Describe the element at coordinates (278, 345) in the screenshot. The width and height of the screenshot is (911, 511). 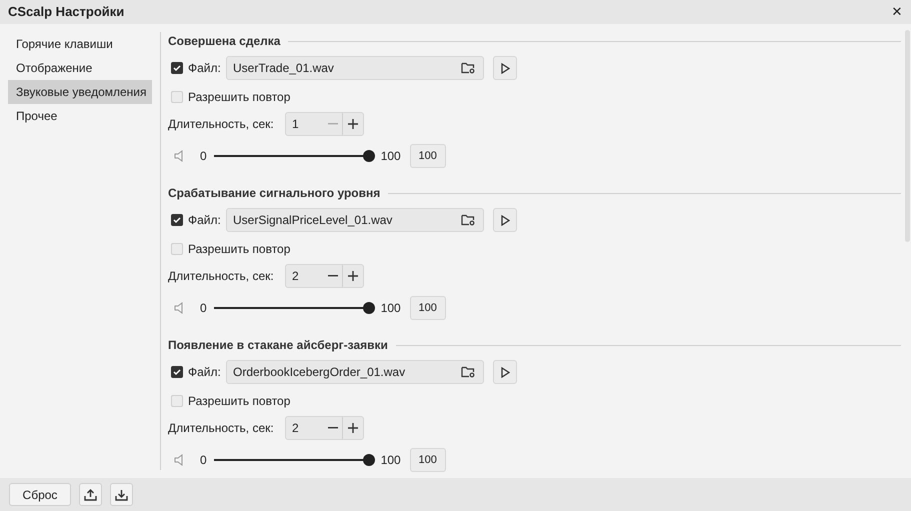
I see `section-title: Появление в стакане айсберг-заявки` at that location.